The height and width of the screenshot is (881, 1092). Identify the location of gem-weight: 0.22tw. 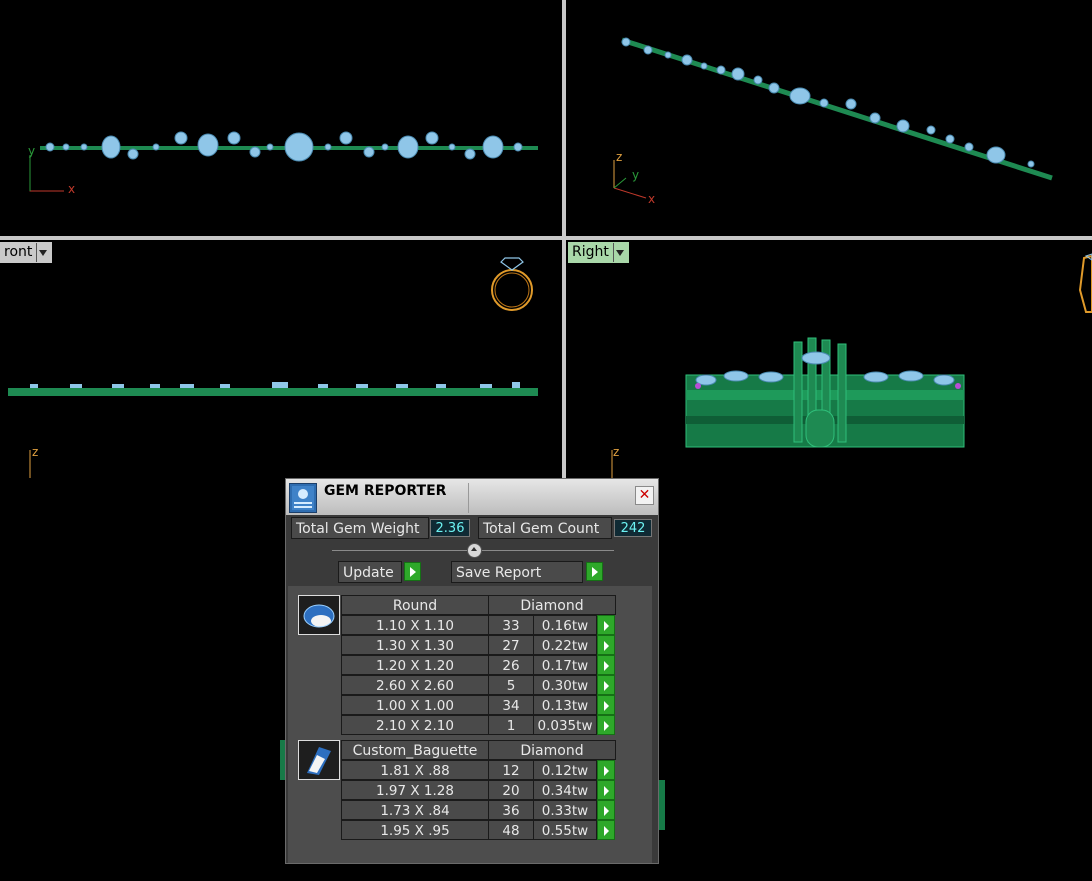
(565, 645).